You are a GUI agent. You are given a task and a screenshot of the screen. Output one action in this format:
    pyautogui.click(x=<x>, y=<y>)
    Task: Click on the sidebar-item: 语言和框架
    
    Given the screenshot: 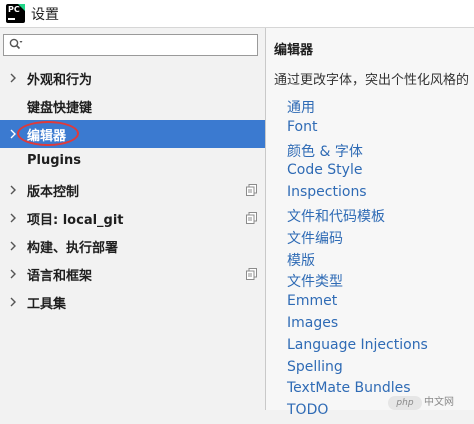 What is the action you would take?
    pyautogui.click(x=132, y=274)
    